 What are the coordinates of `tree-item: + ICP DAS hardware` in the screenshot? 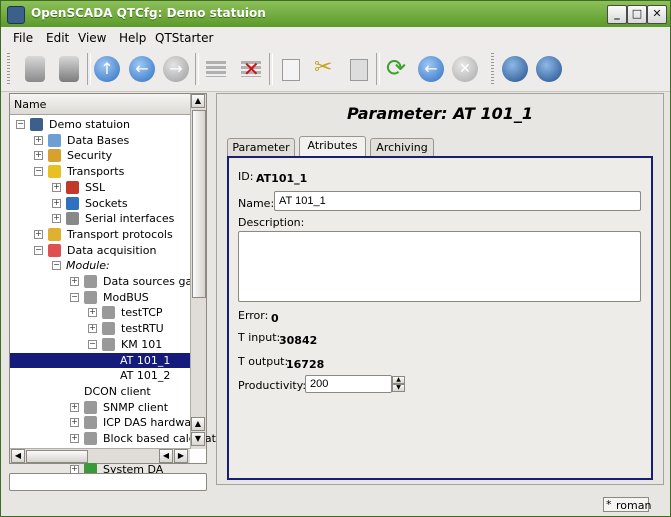 It's located at (106, 422).